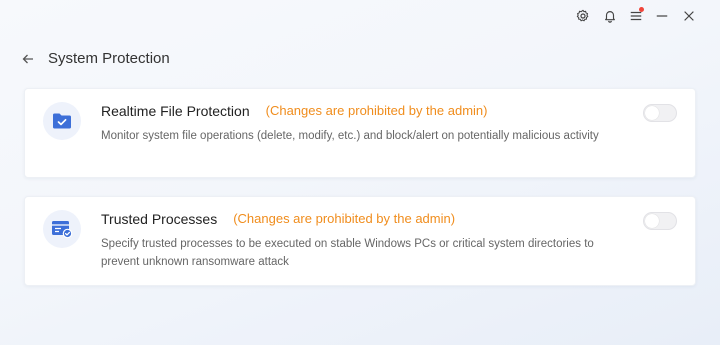 The width and height of the screenshot is (720, 345). I want to click on notification-button, so click(609, 16).